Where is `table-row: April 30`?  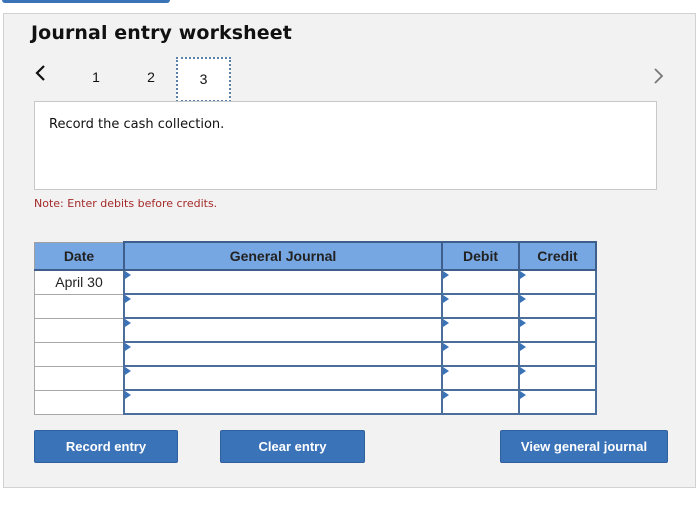 table-row: April 30 is located at coordinates (315, 282).